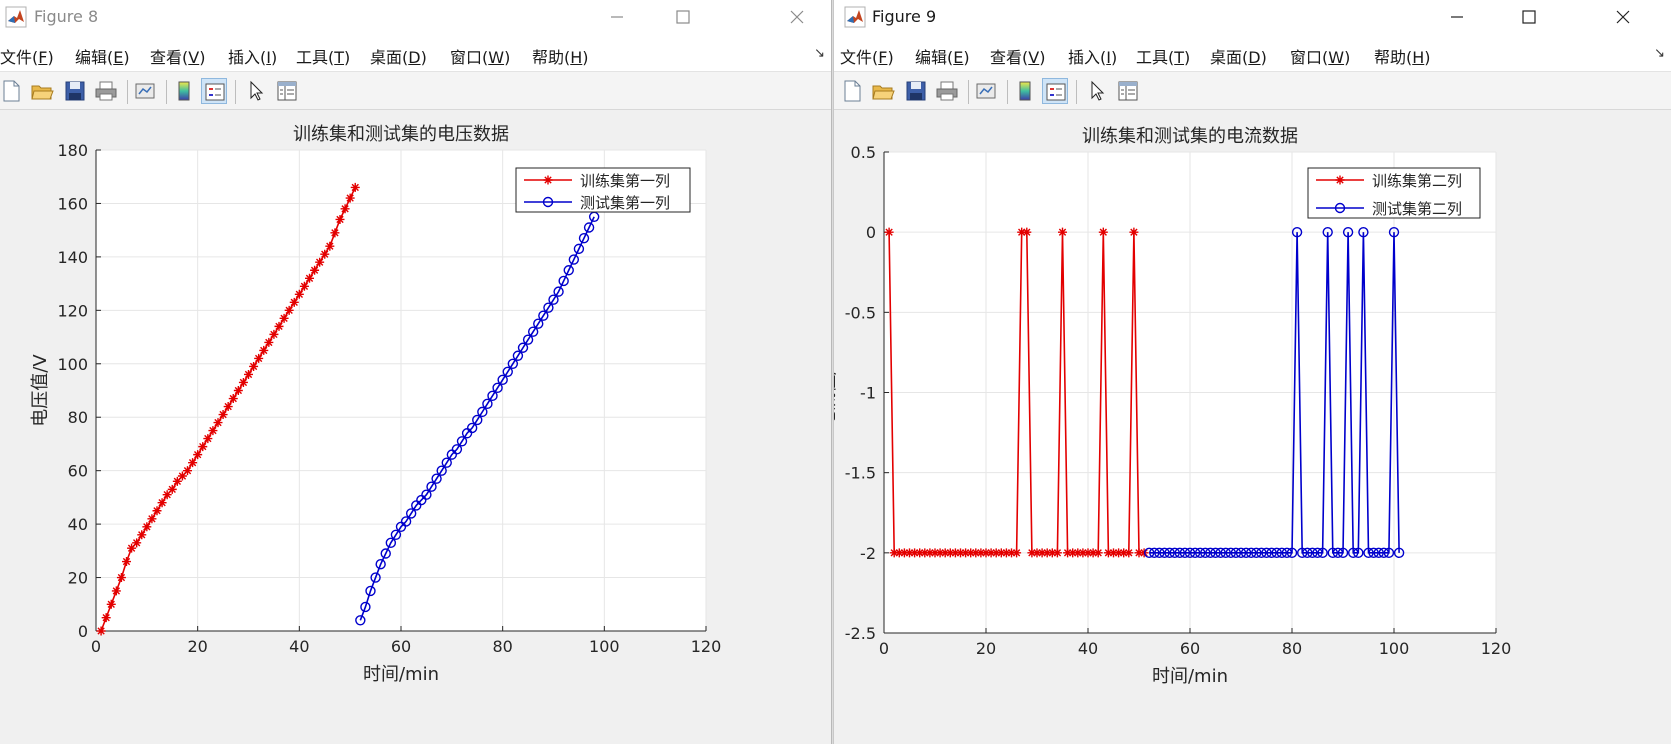 This screenshot has height=744, width=1671. What do you see at coordinates (904, 16) in the screenshot?
I see `window-title: Figure 9` at bounding box center [904, 16].